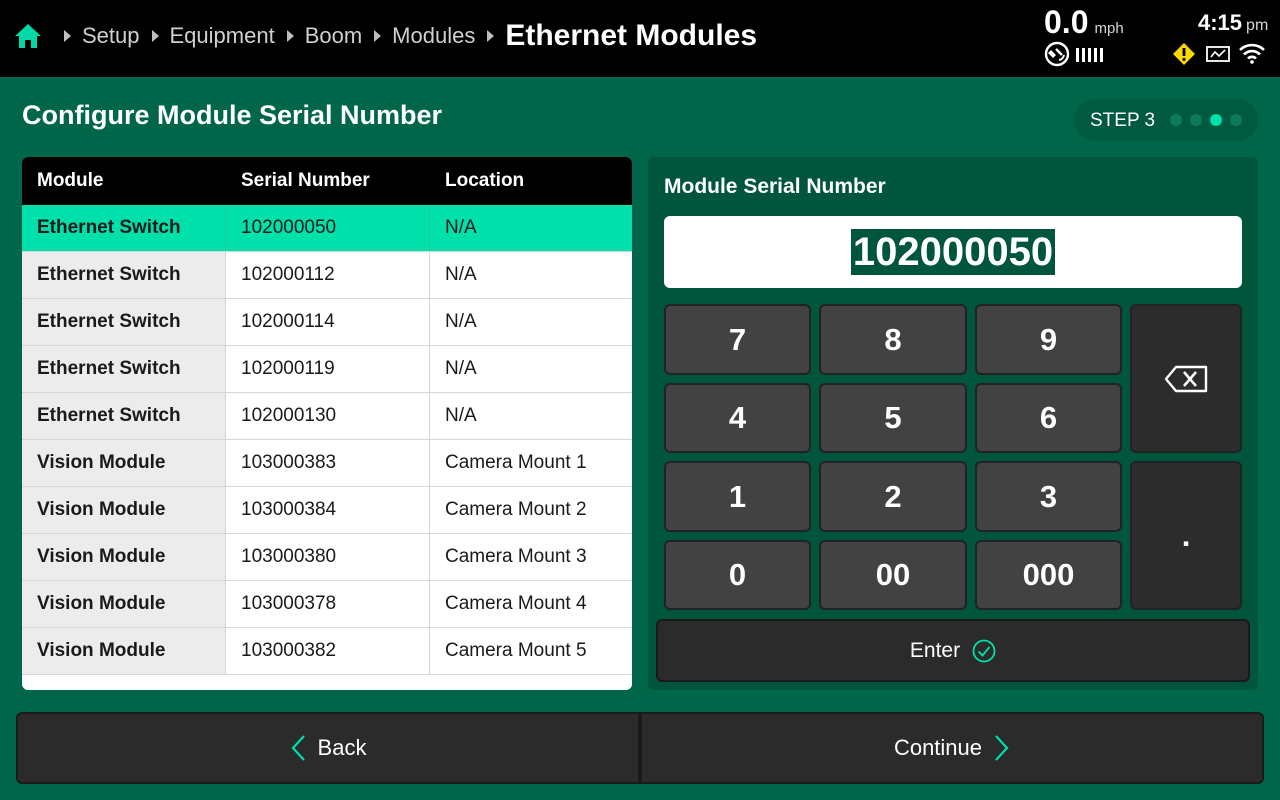 Image resolution: width=1280 pixels, height=800 pixels. I want to click on serial-cell: 103000382, so click(328, 651).